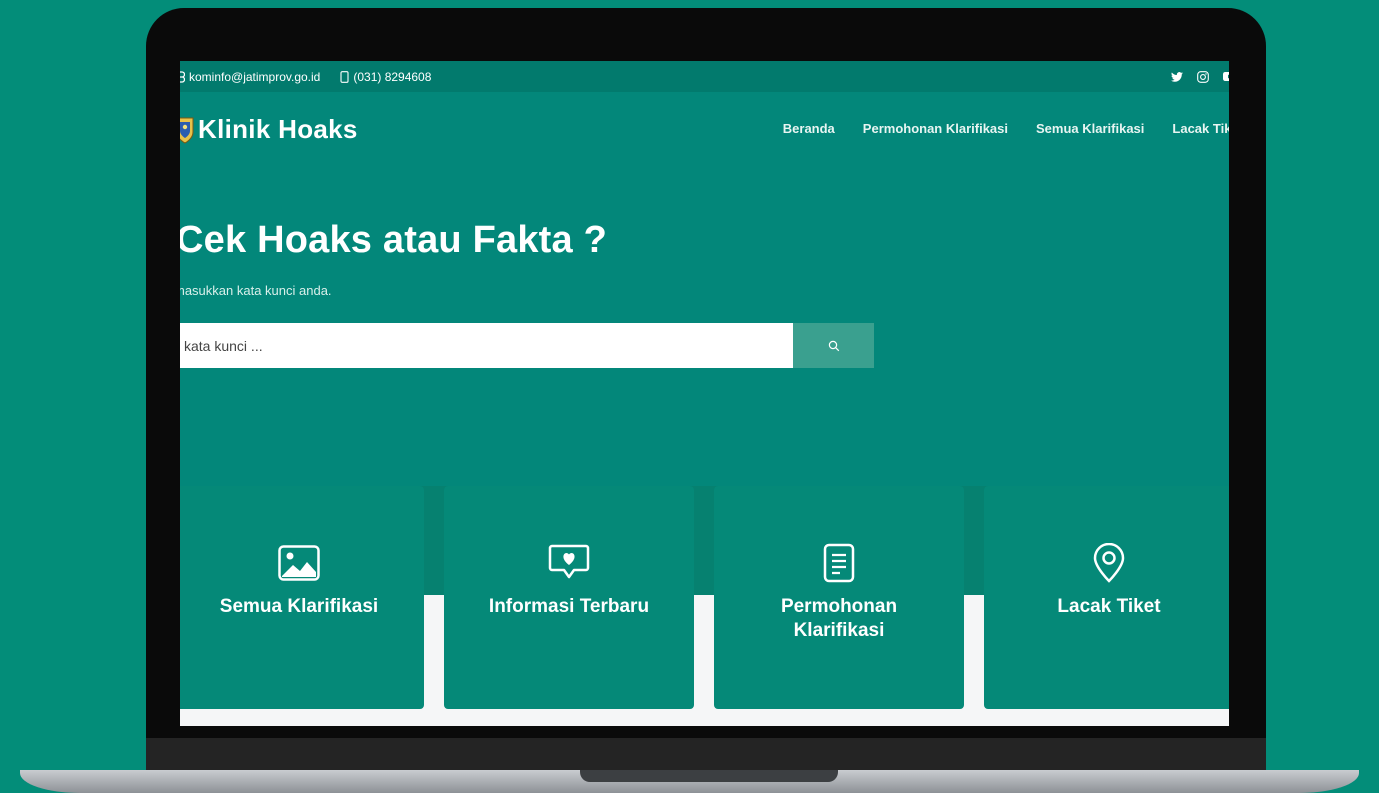  Describe the element at coordinates (839, 563) in the screenshot. I see `document-icon` at that location.